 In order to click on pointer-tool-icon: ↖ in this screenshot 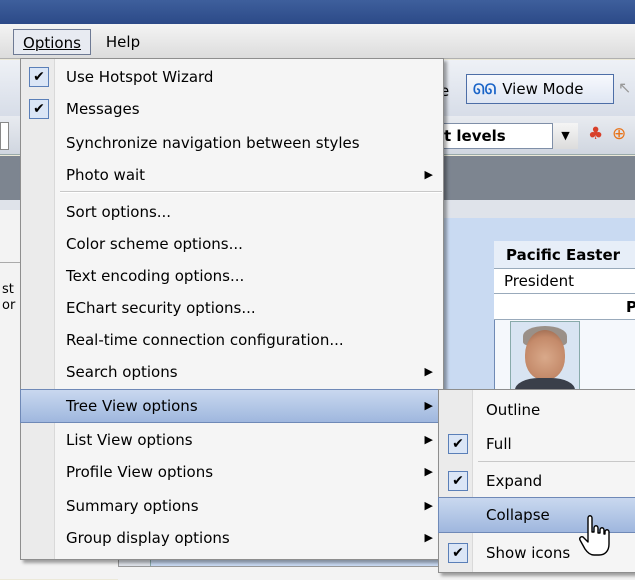, I will do `click(625, 88)`.